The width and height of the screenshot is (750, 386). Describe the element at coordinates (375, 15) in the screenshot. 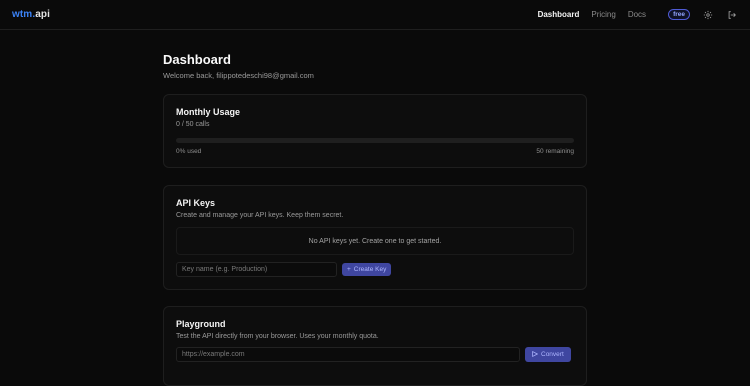

I see `top-navbar: wtm.api Dashboard Pricing Docs free` at that location.